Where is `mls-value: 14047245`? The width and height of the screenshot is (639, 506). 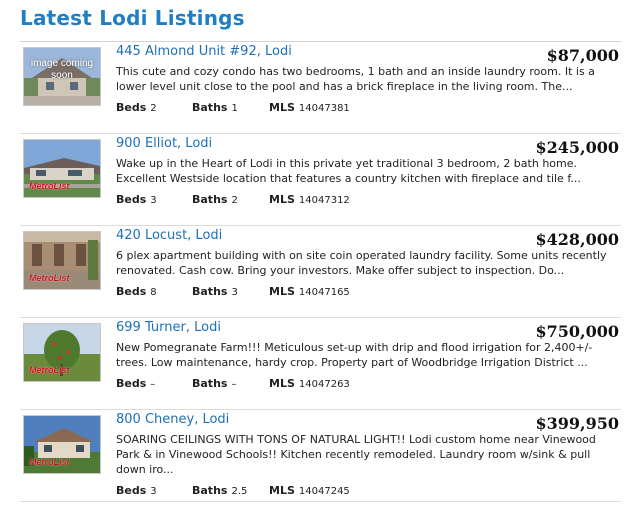
mls-value: 14047245 is located at coordinates (324, 491).